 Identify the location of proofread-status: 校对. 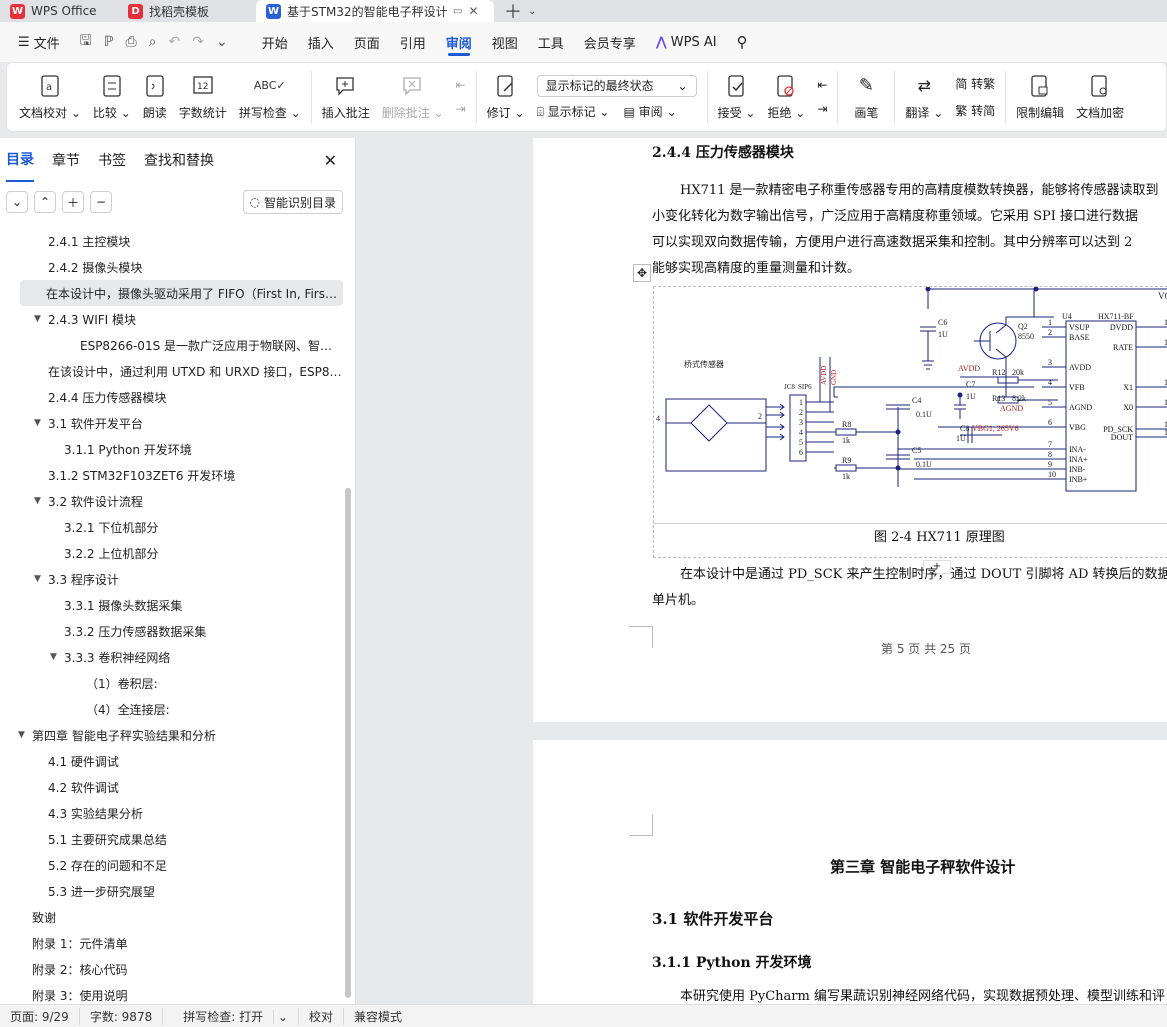
(321, 1016).